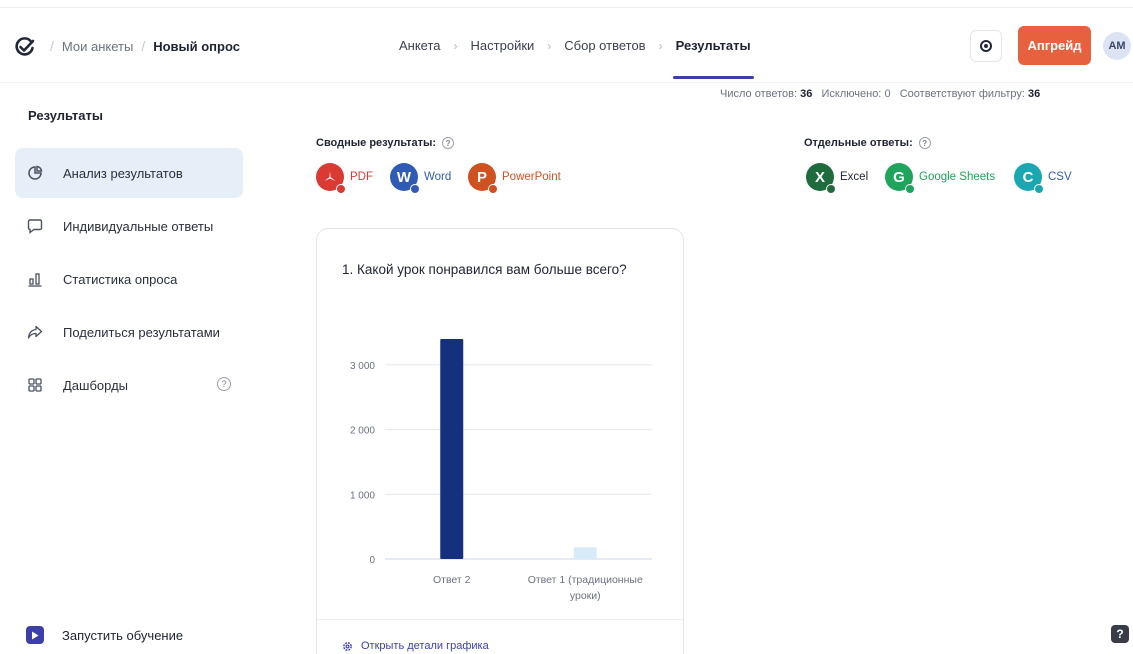  I want to click on card-divider, so click(500, 619).